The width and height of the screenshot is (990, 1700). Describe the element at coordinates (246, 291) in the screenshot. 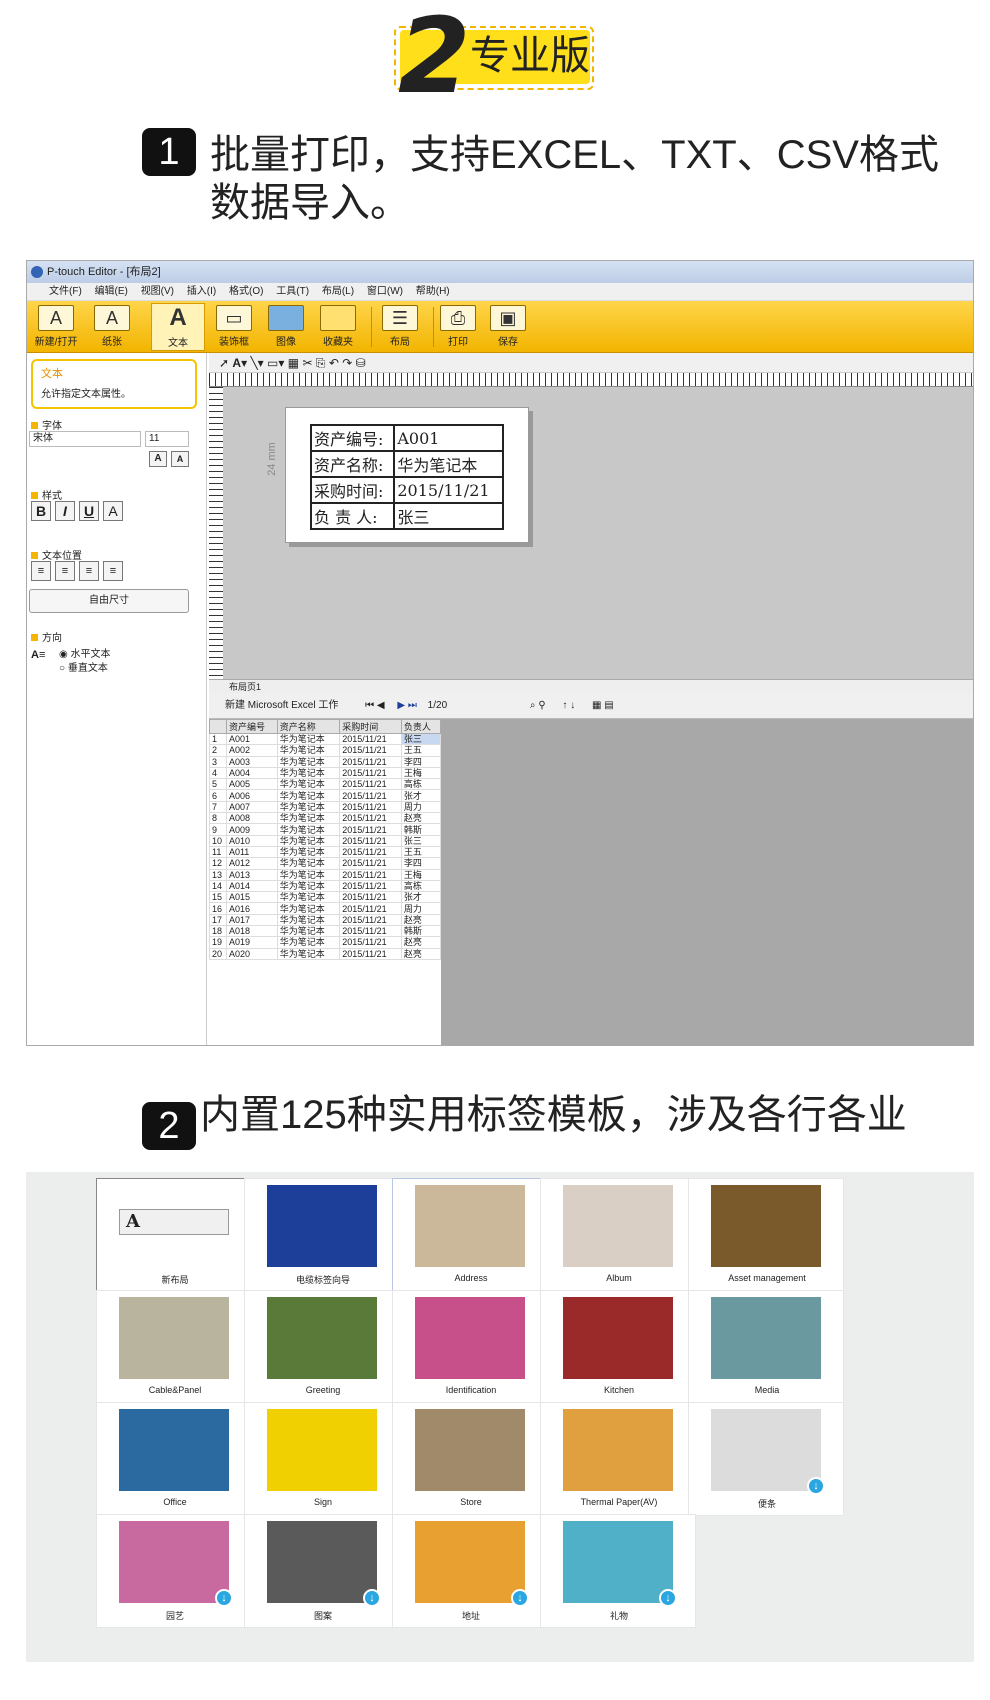

I see `menu-format: 格式(O)` at that location.